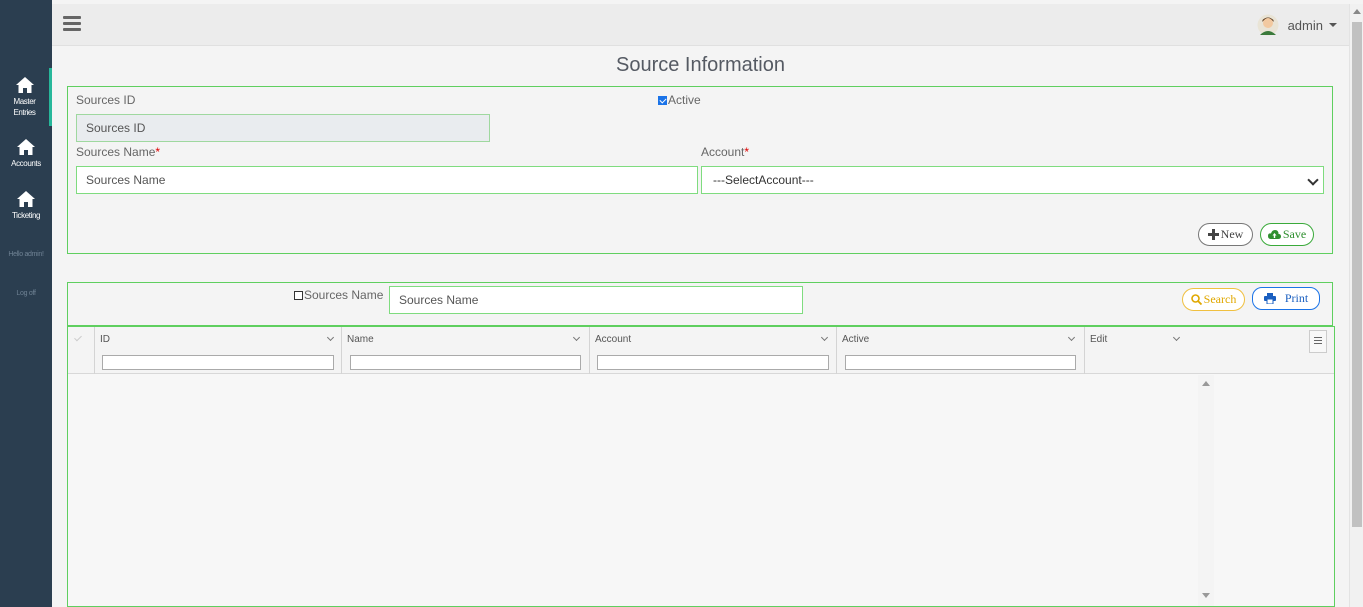 The width and height of the screenshot is (1363, 607). Describe the element at coordinates (81, 350) in the screenshot. I see `select-all-cell` at that location.